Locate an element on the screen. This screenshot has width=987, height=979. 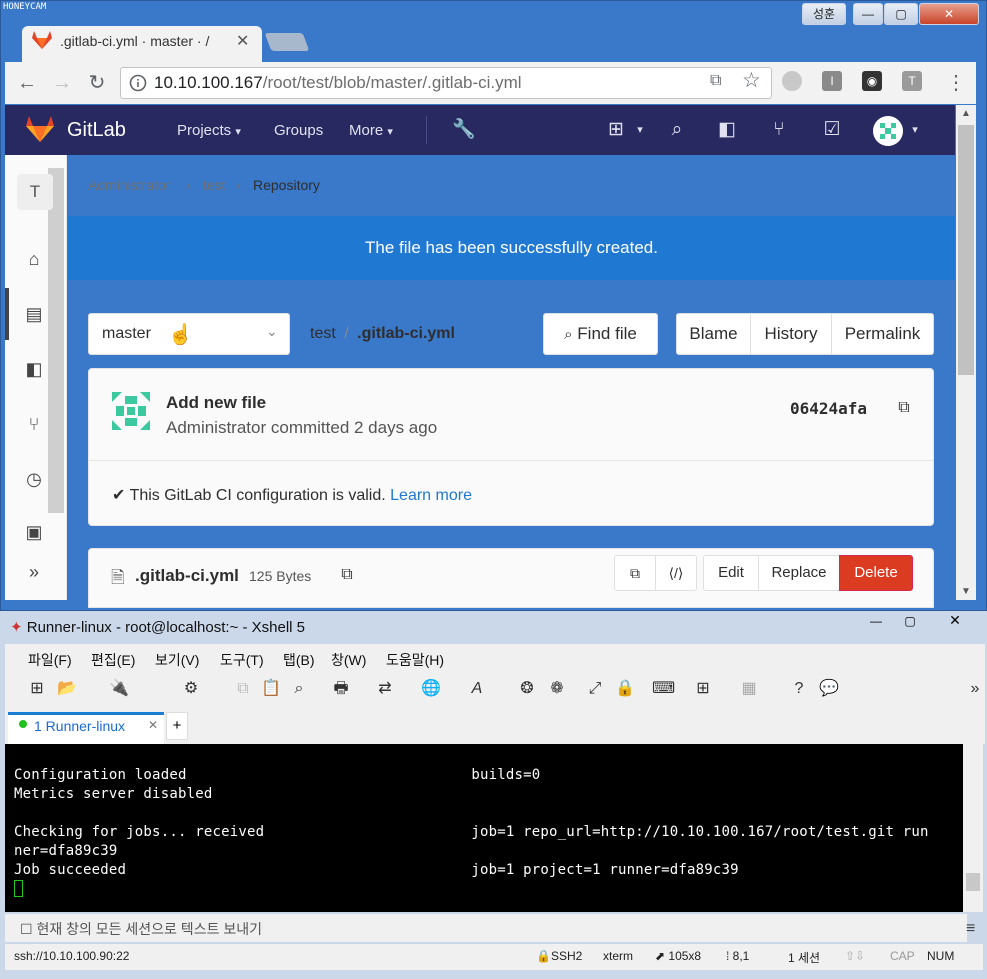
blame-button: Blame is located at coordinates (713, 334).